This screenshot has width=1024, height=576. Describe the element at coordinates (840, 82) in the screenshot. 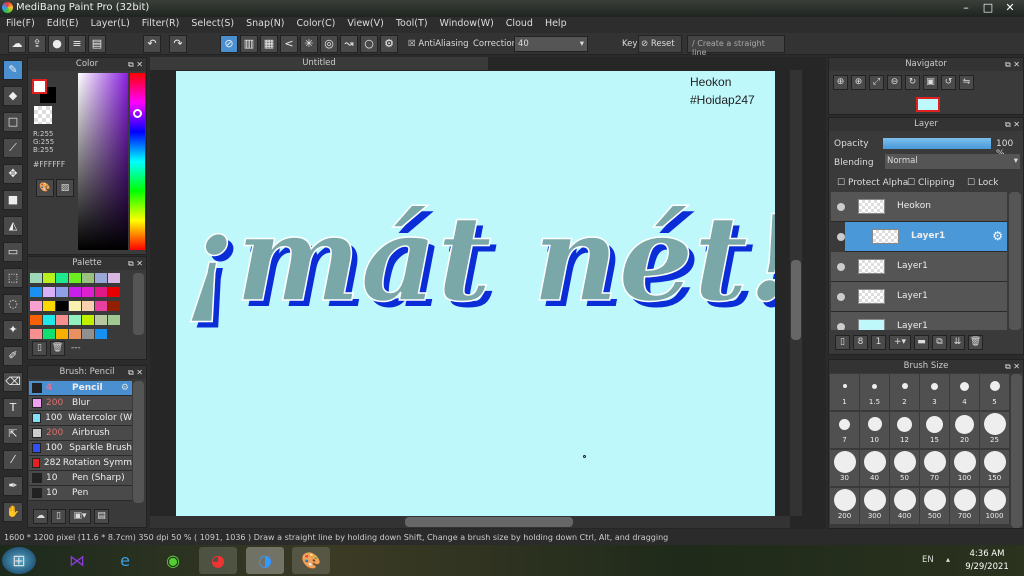

I see `zoom-in-icon: ⊕` at that location.